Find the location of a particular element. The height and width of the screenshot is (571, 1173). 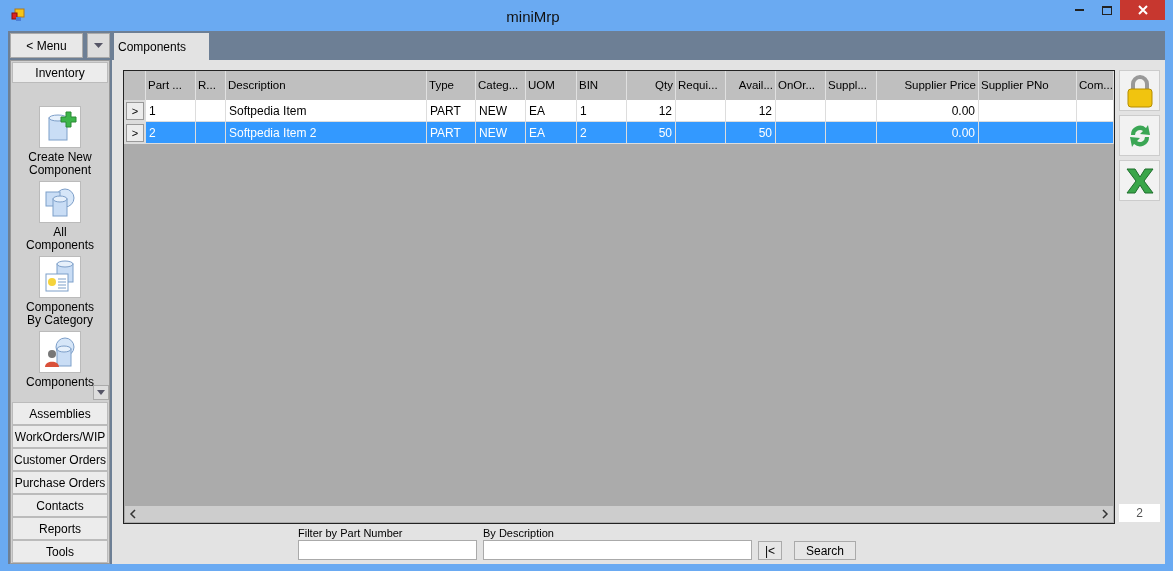

section-header: Inventory is located at coordinates (60, 72).